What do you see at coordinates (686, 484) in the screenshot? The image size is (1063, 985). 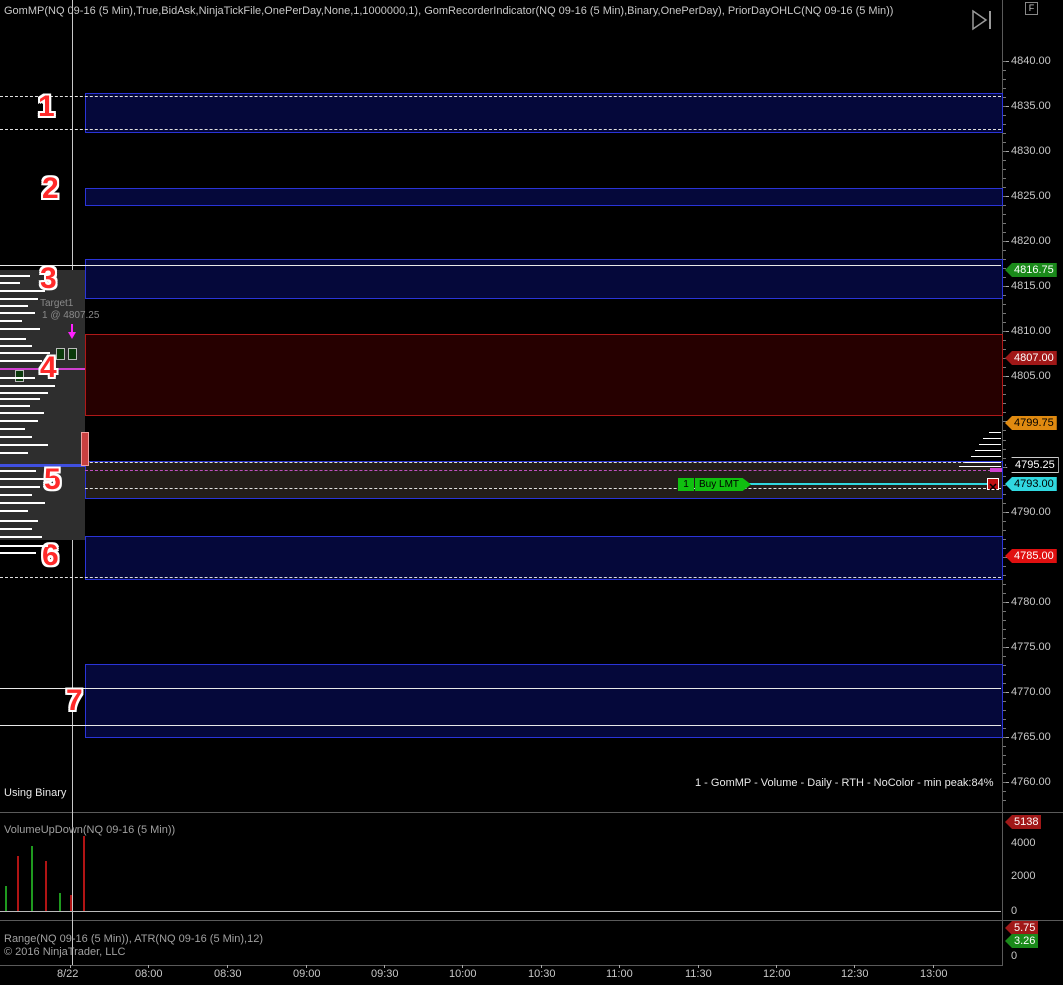 I see `order-qty: 1` at bounding box center [686, 484].